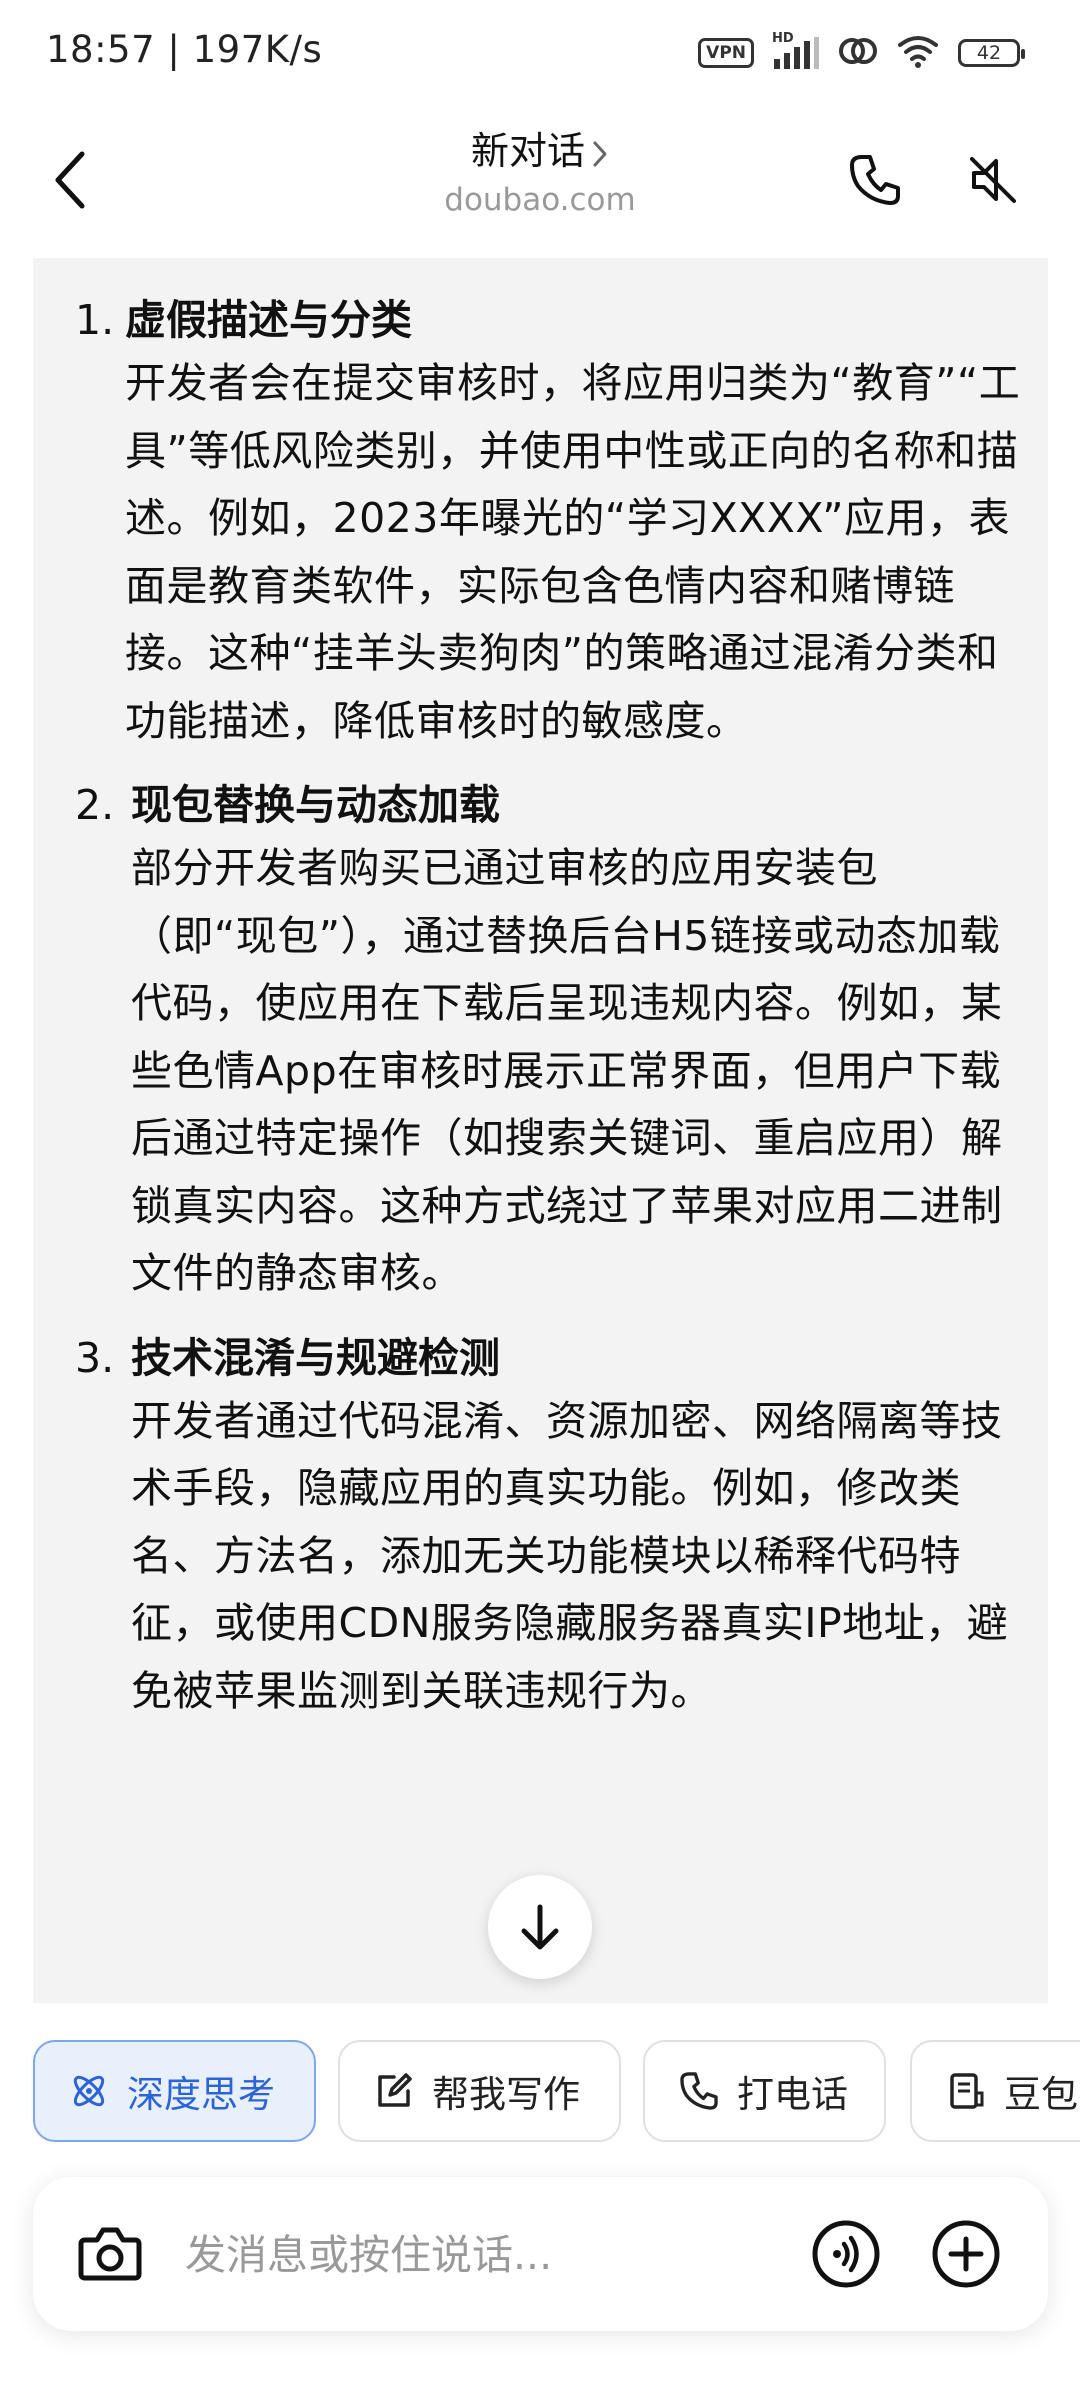 The height and width of the screenshot is (2400, 1080). What do you see at coordinates (540, 52) in the screenshot?
I see `status-bar: 18:57 | 197K/s VPN HD 42` at bounding box center [540, 52].